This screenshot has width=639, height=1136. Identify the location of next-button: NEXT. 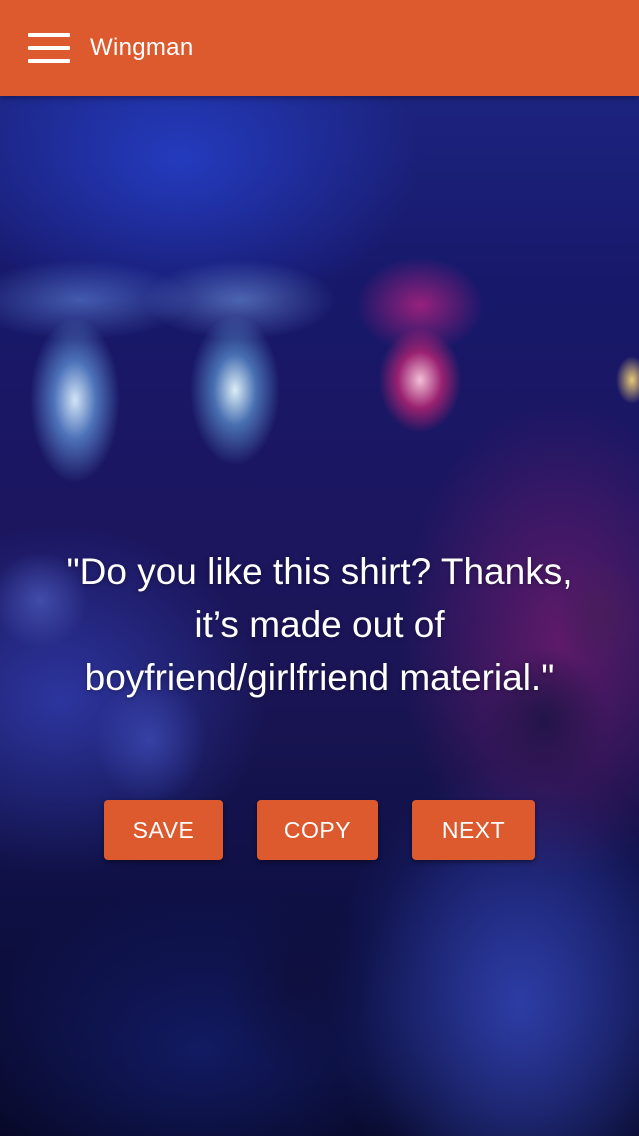
(473, 830).